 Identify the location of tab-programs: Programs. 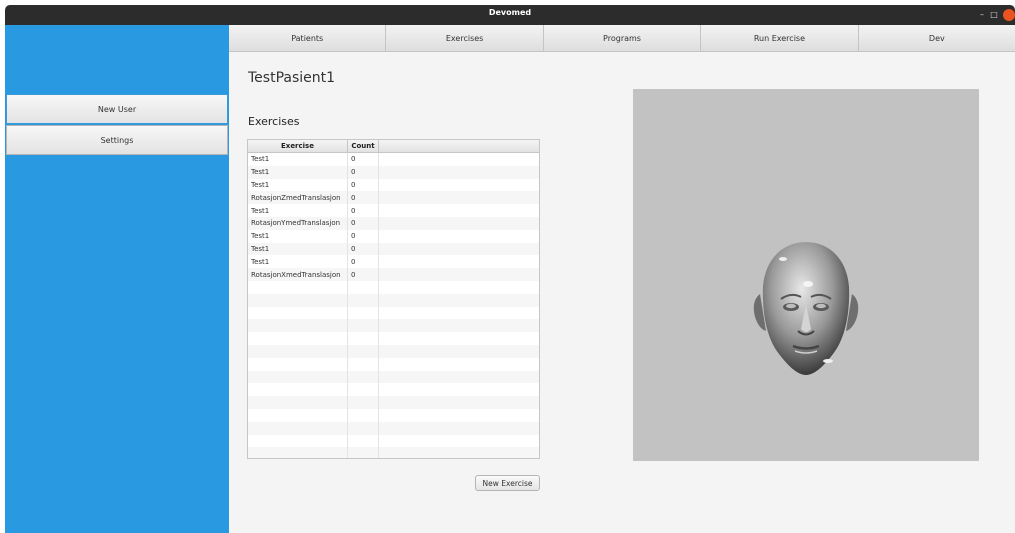
(623, 38).